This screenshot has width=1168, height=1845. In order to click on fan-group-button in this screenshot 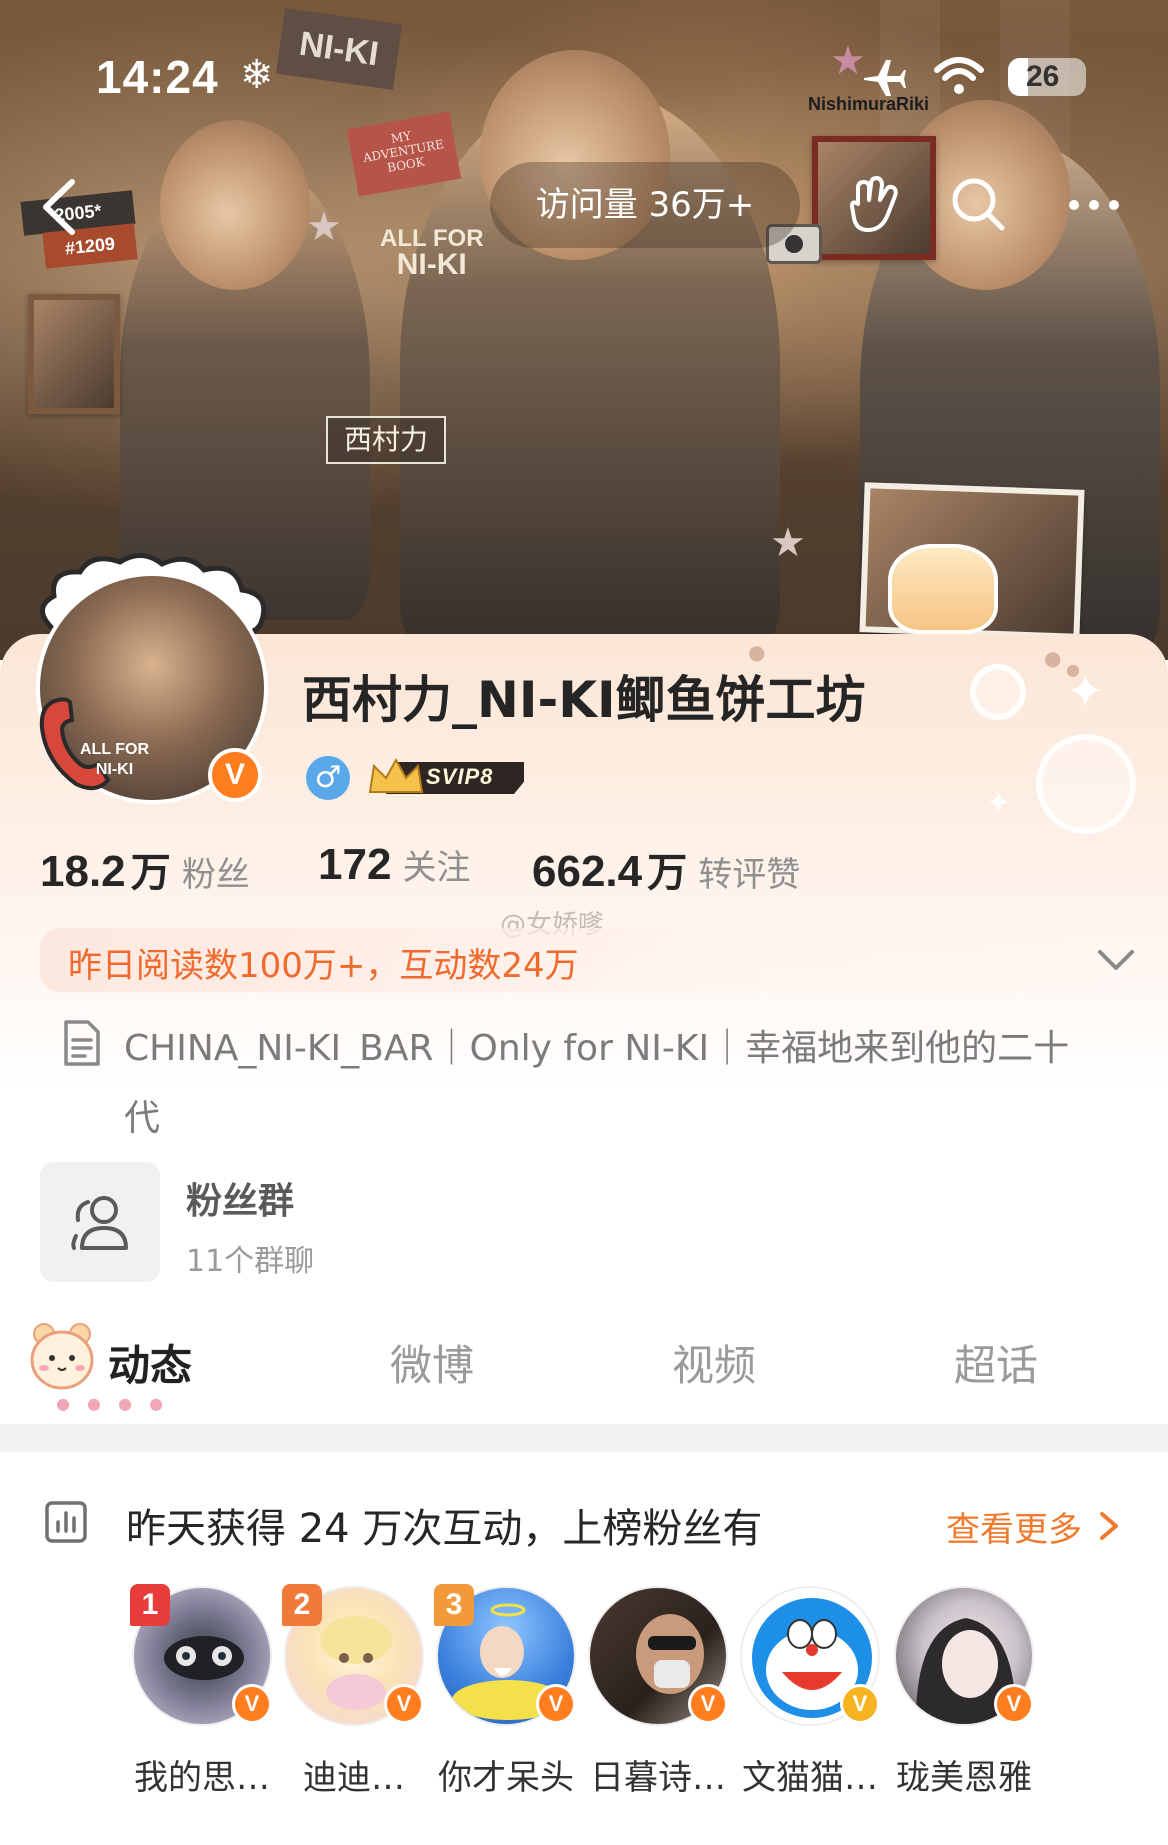, I will do `click(100, 1222)`.